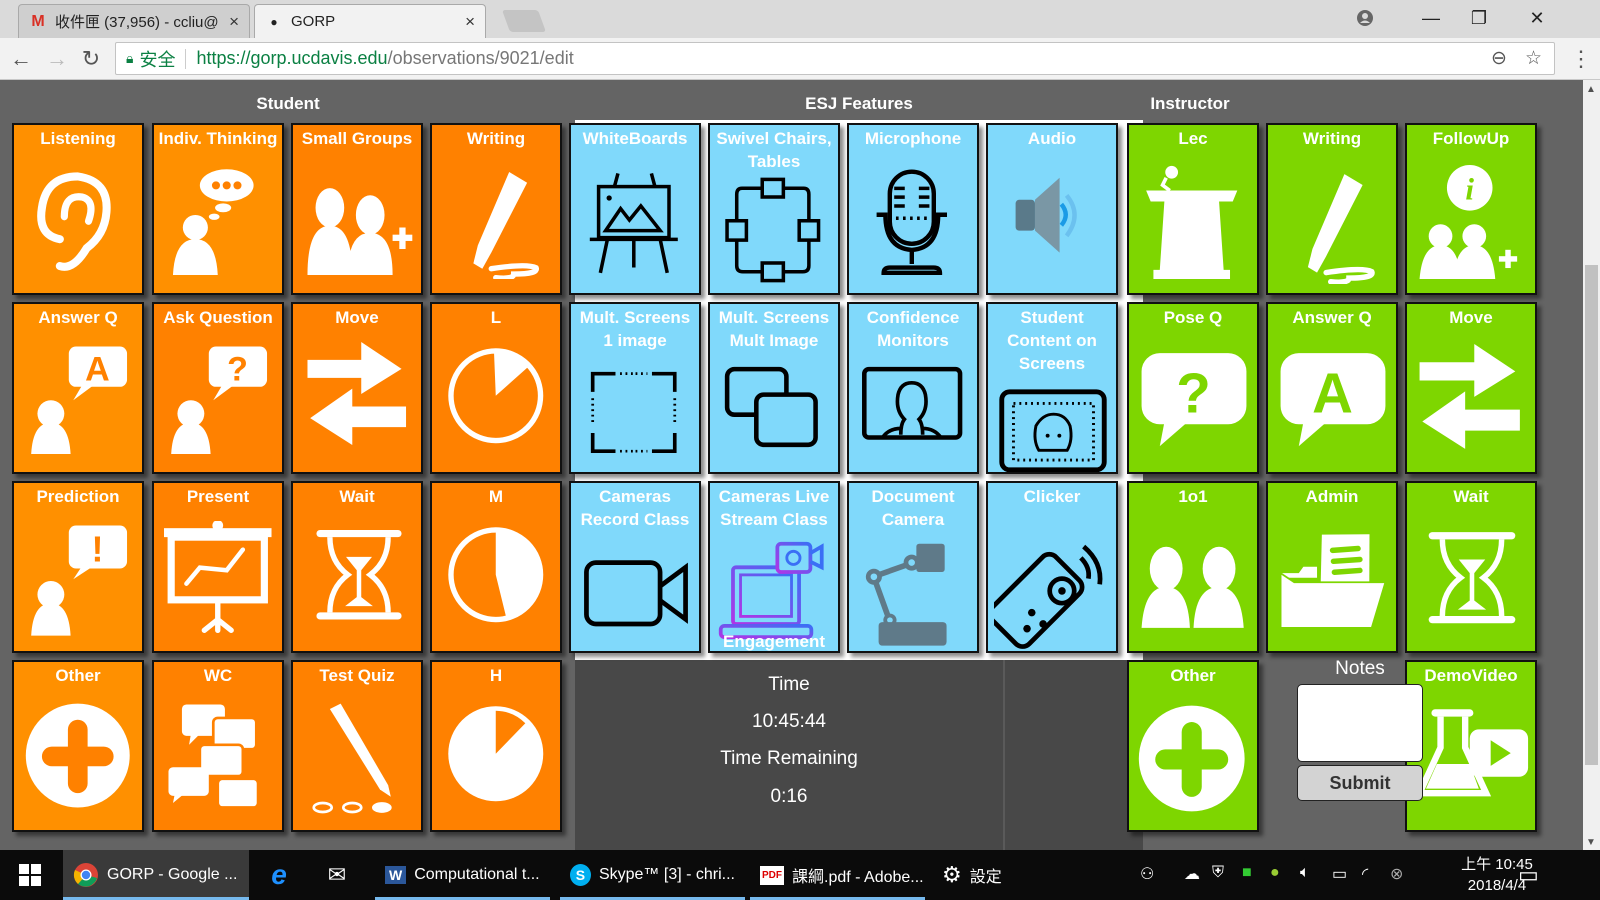 This screenshot has height=900, width=1600. Describe the element at coordinates (1218, 873) in the screenshot. I see `security-shield-icon: ⛨` at that location.